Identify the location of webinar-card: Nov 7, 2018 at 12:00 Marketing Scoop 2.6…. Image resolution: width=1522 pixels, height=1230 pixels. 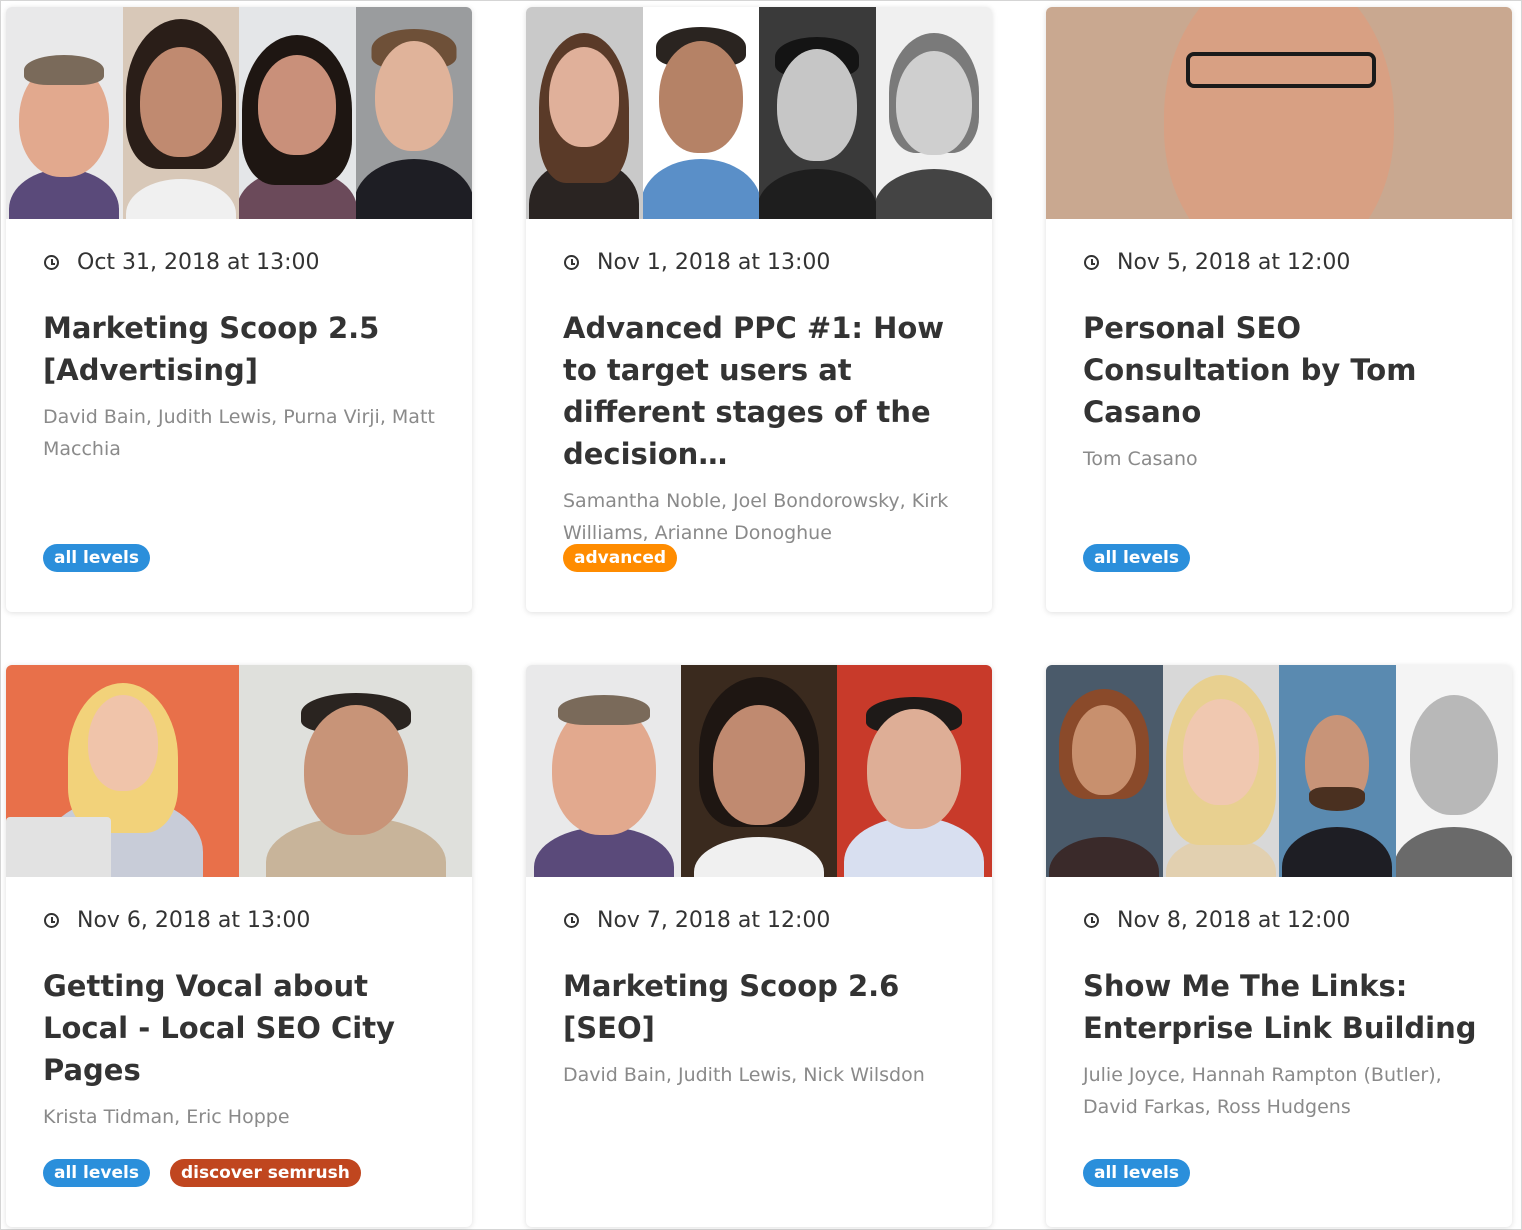
(759, 946).